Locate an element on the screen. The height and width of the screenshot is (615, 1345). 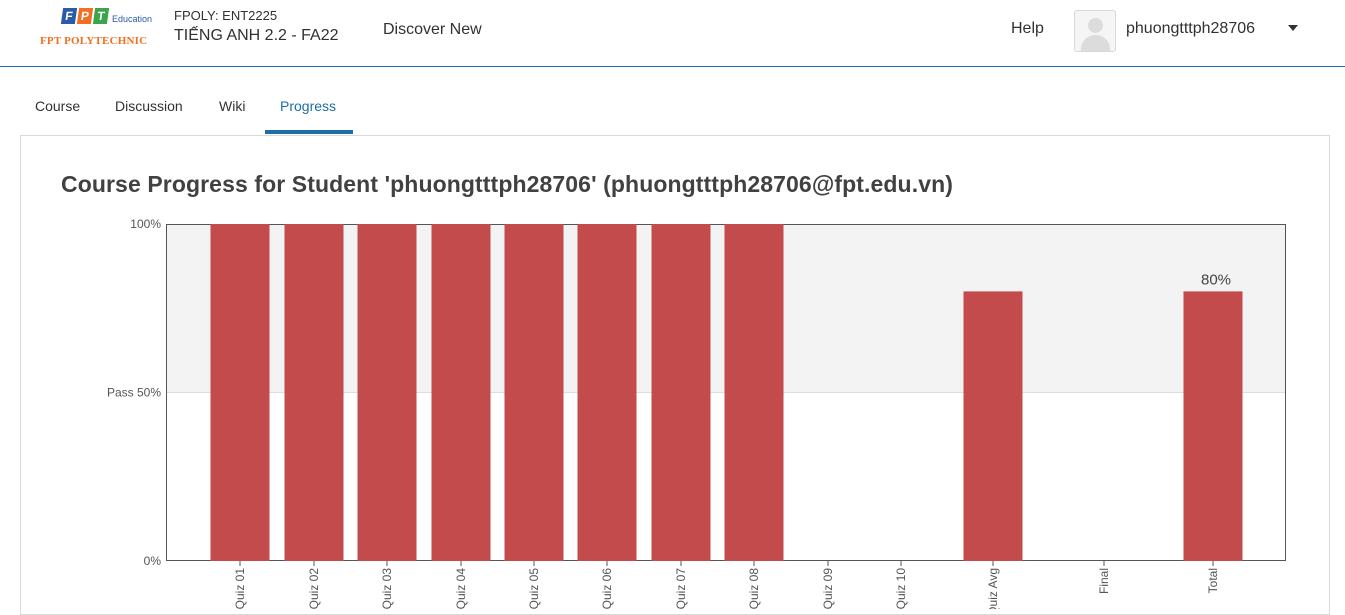
x-tick-label: Total is located at coordinates (1213, 580).